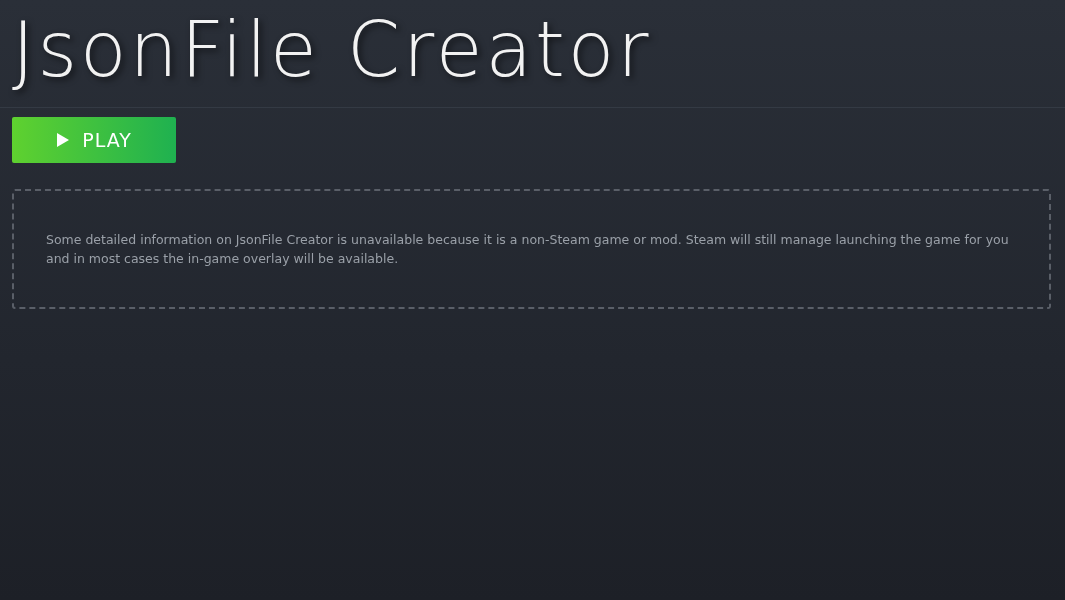  What do you see at coordinates (332, 50) in the screenshot?
I see `game-title: JsonFile Creator` at bounding box center [332, 50].